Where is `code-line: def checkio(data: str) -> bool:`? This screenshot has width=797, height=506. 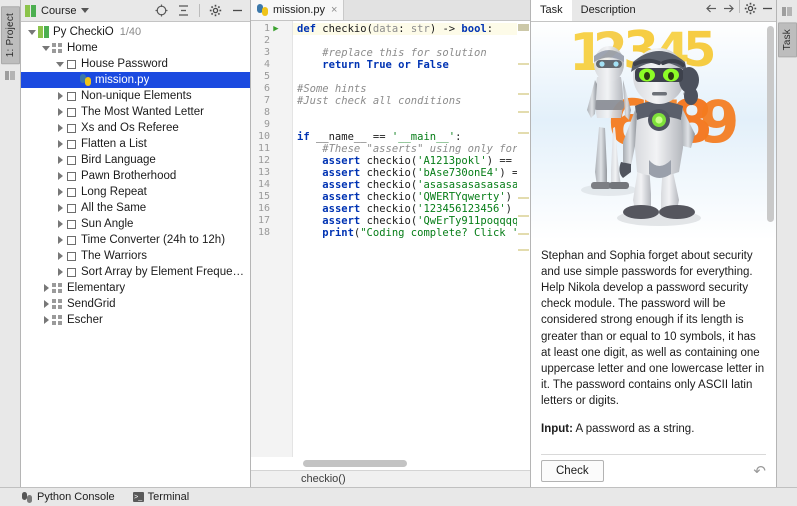
code-line: def checkio(data: str) -> bool: is located at coordinates (411, 29).